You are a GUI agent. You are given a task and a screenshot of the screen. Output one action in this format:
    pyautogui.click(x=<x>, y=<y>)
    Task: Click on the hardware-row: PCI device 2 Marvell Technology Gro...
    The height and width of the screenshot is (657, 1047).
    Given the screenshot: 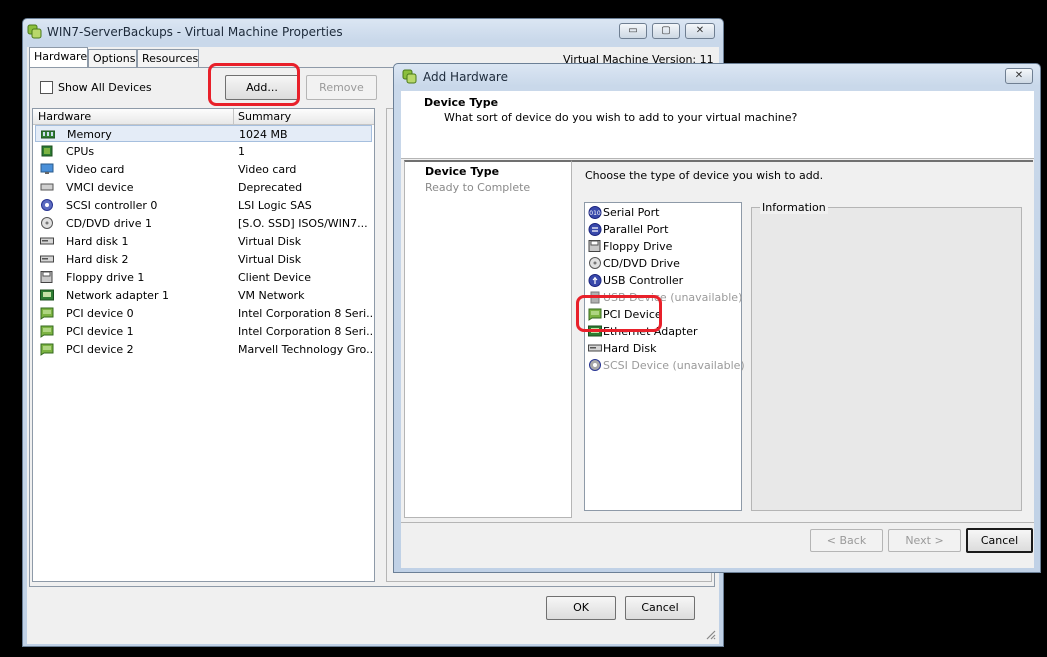 What is the action you would take?
    pyautogui.click(x=203, y=349)
    